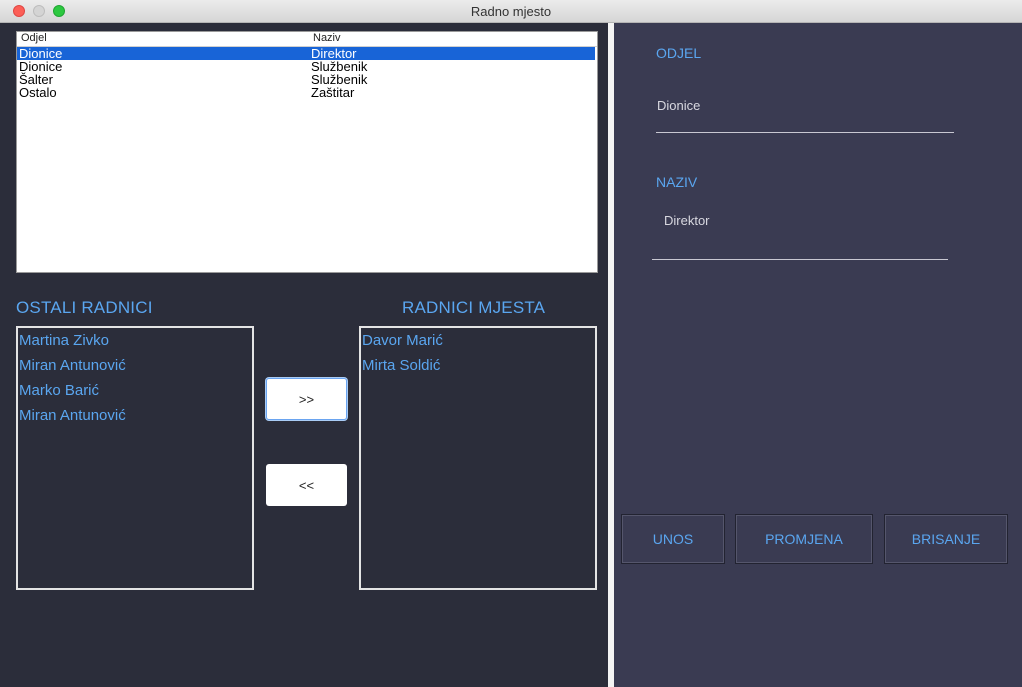 The height and width of the screenshot is (687, 1022). What do you see at coordinates (84, 307) in the screenshot?
I see `ostali-radnici-label: OSTALI RADNICI` at bounding box center [84, 307].